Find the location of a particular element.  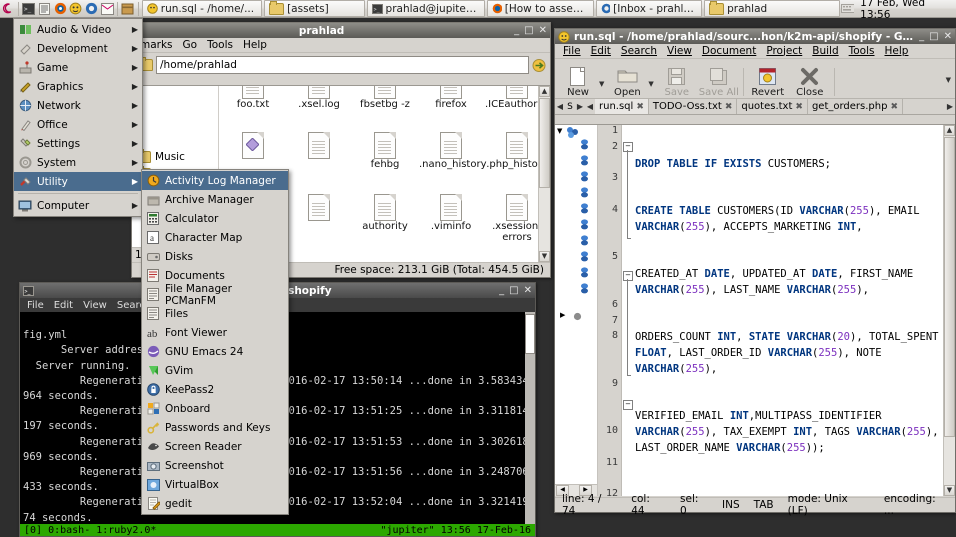

menu-item-settings: Settings ▶ is located at coordinates (78, 143).